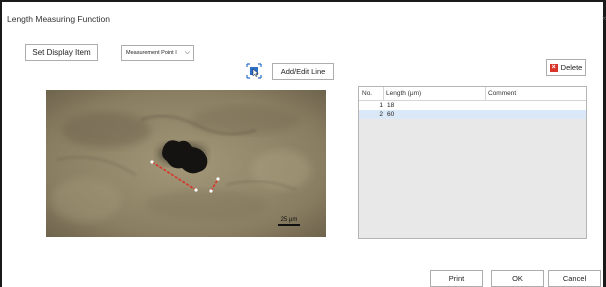 The image size is (606, 287). Describe the element at coordinates (604, 18) in the screenshot. I see `close-icon: ×` at that location.